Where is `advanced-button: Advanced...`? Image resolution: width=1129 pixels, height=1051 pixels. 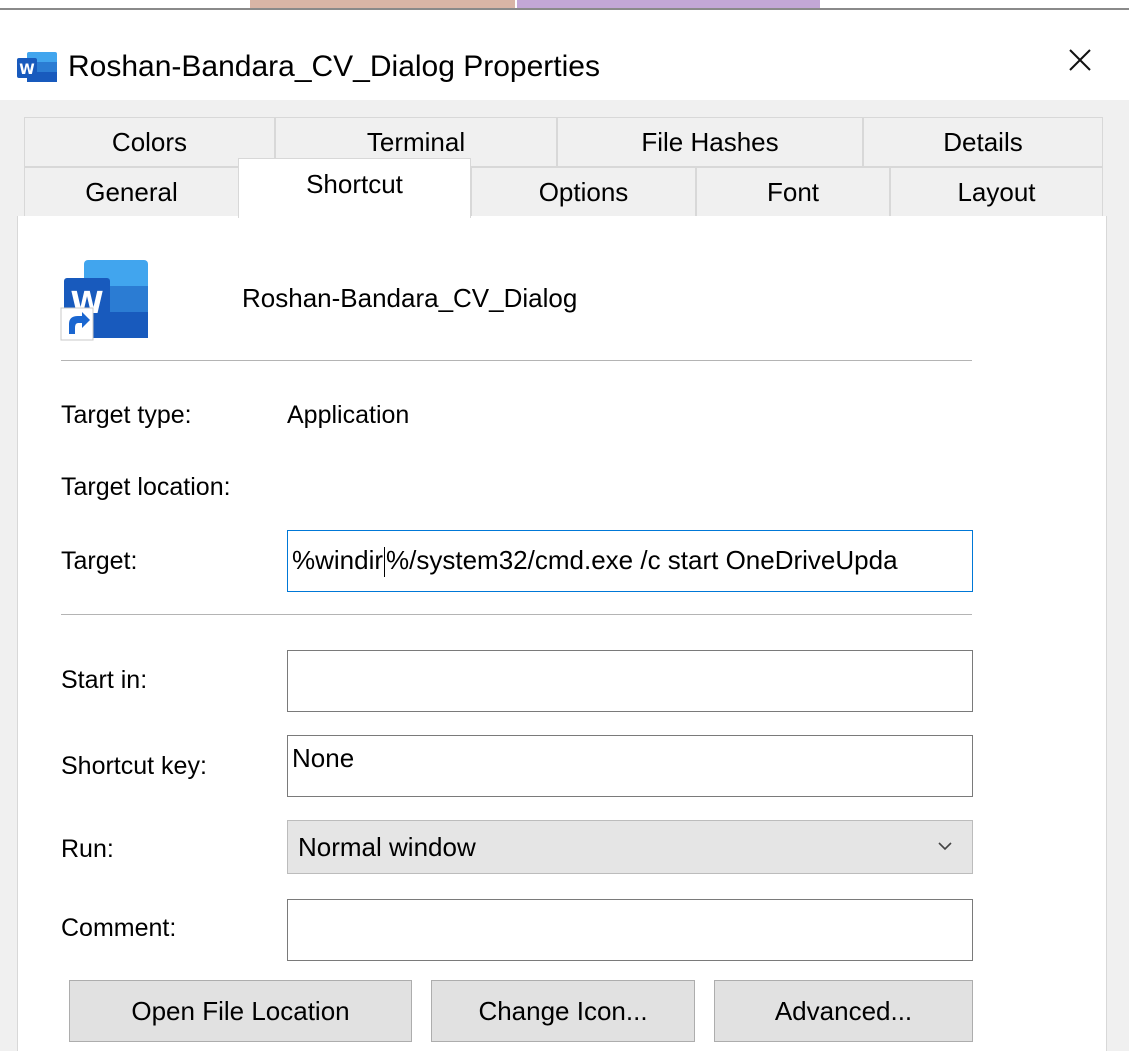 advanced-button: Advanced... is located at coordinates (843, 1011).